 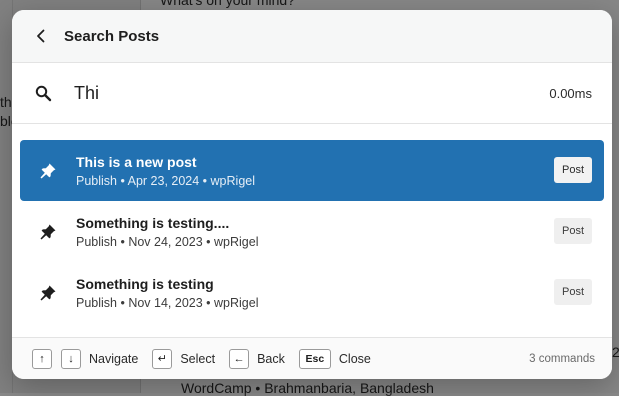 What do you see at coordinates (354, 358) in the screenshot?
I see `close-hint: Close` at bounding box center [354, 358].